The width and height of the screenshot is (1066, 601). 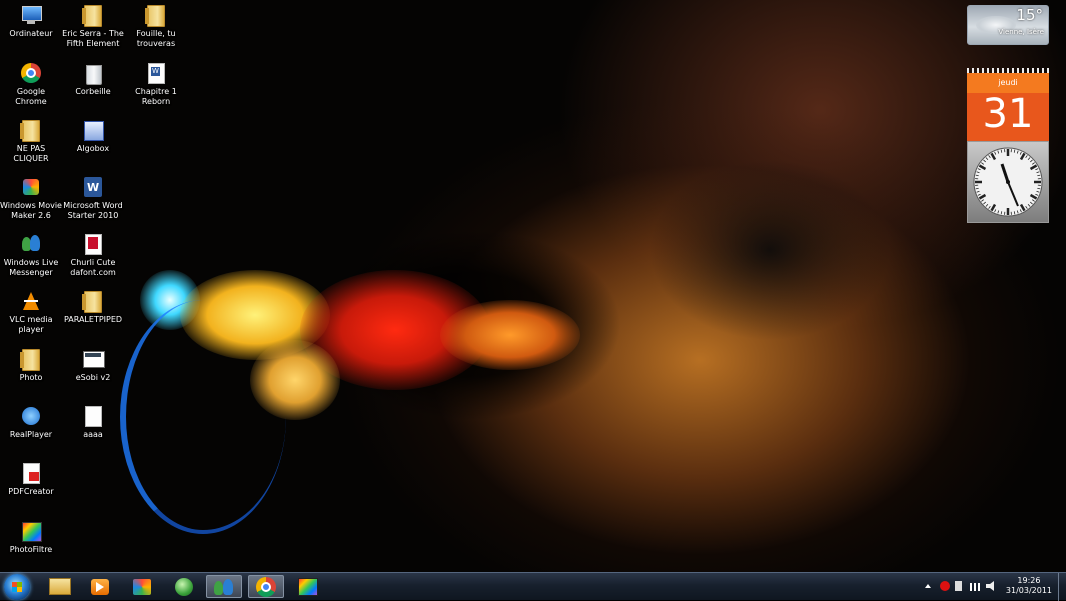 I want to click on desktop-icon-label: PARALETPIPED, so click(x=93, y=320).